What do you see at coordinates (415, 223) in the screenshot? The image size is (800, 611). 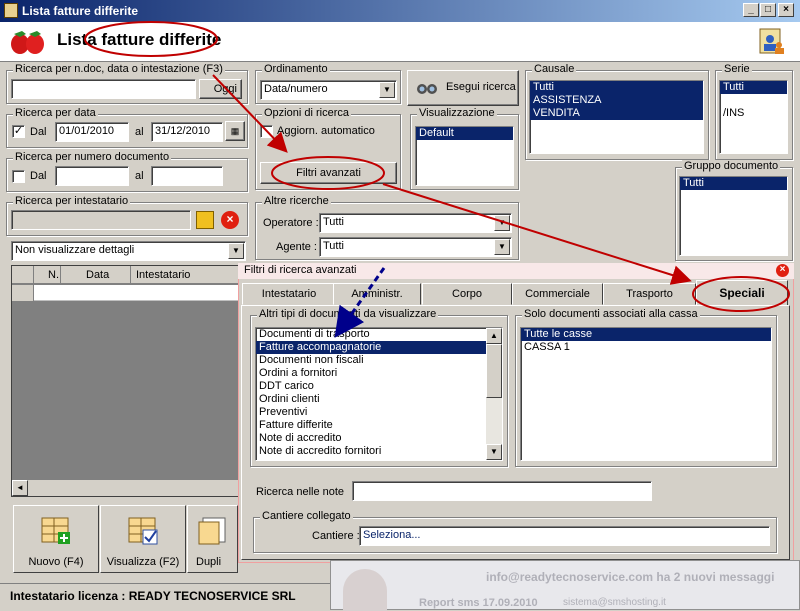 I see `operator-select: Tutti ▼` at bounding box center [415, 223].